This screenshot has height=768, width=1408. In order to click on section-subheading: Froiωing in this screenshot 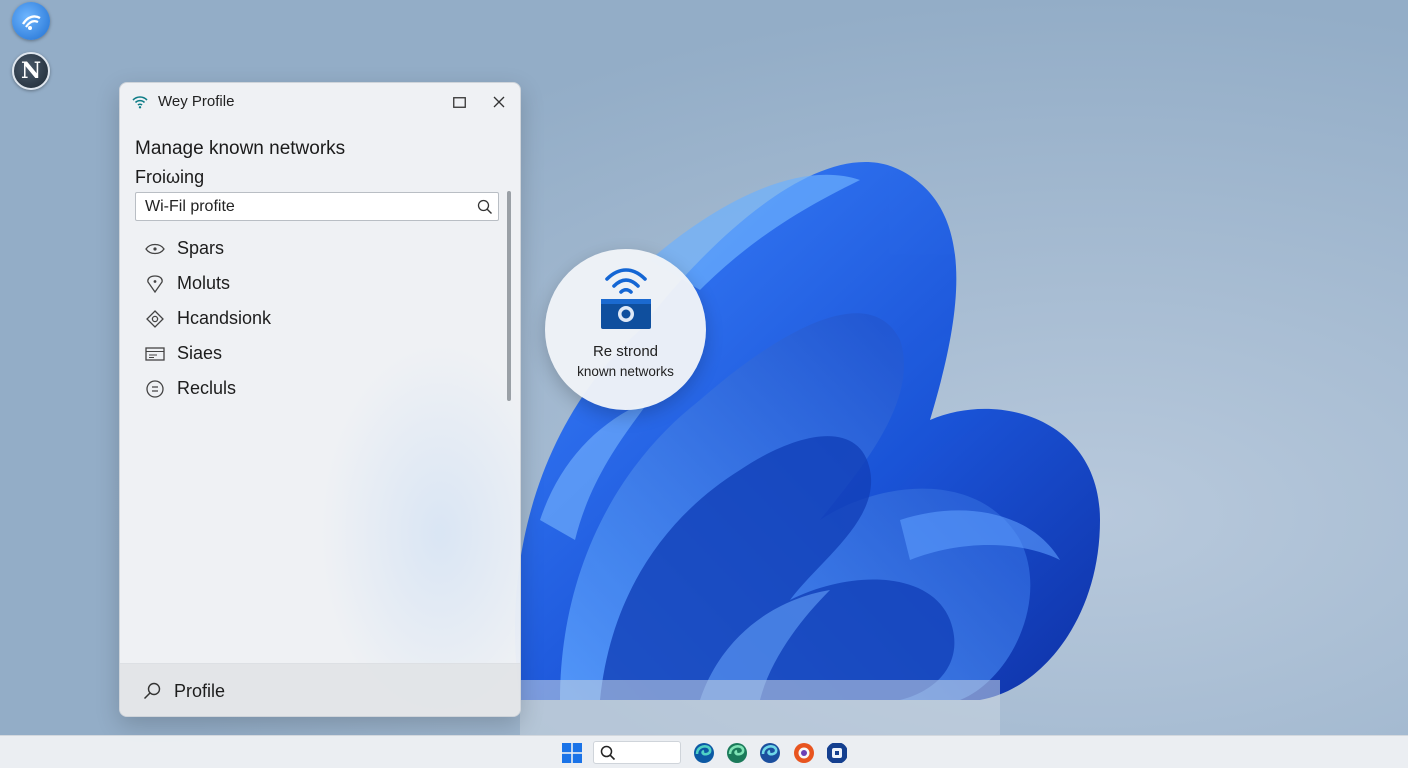, I will do `click(170, 177)`.